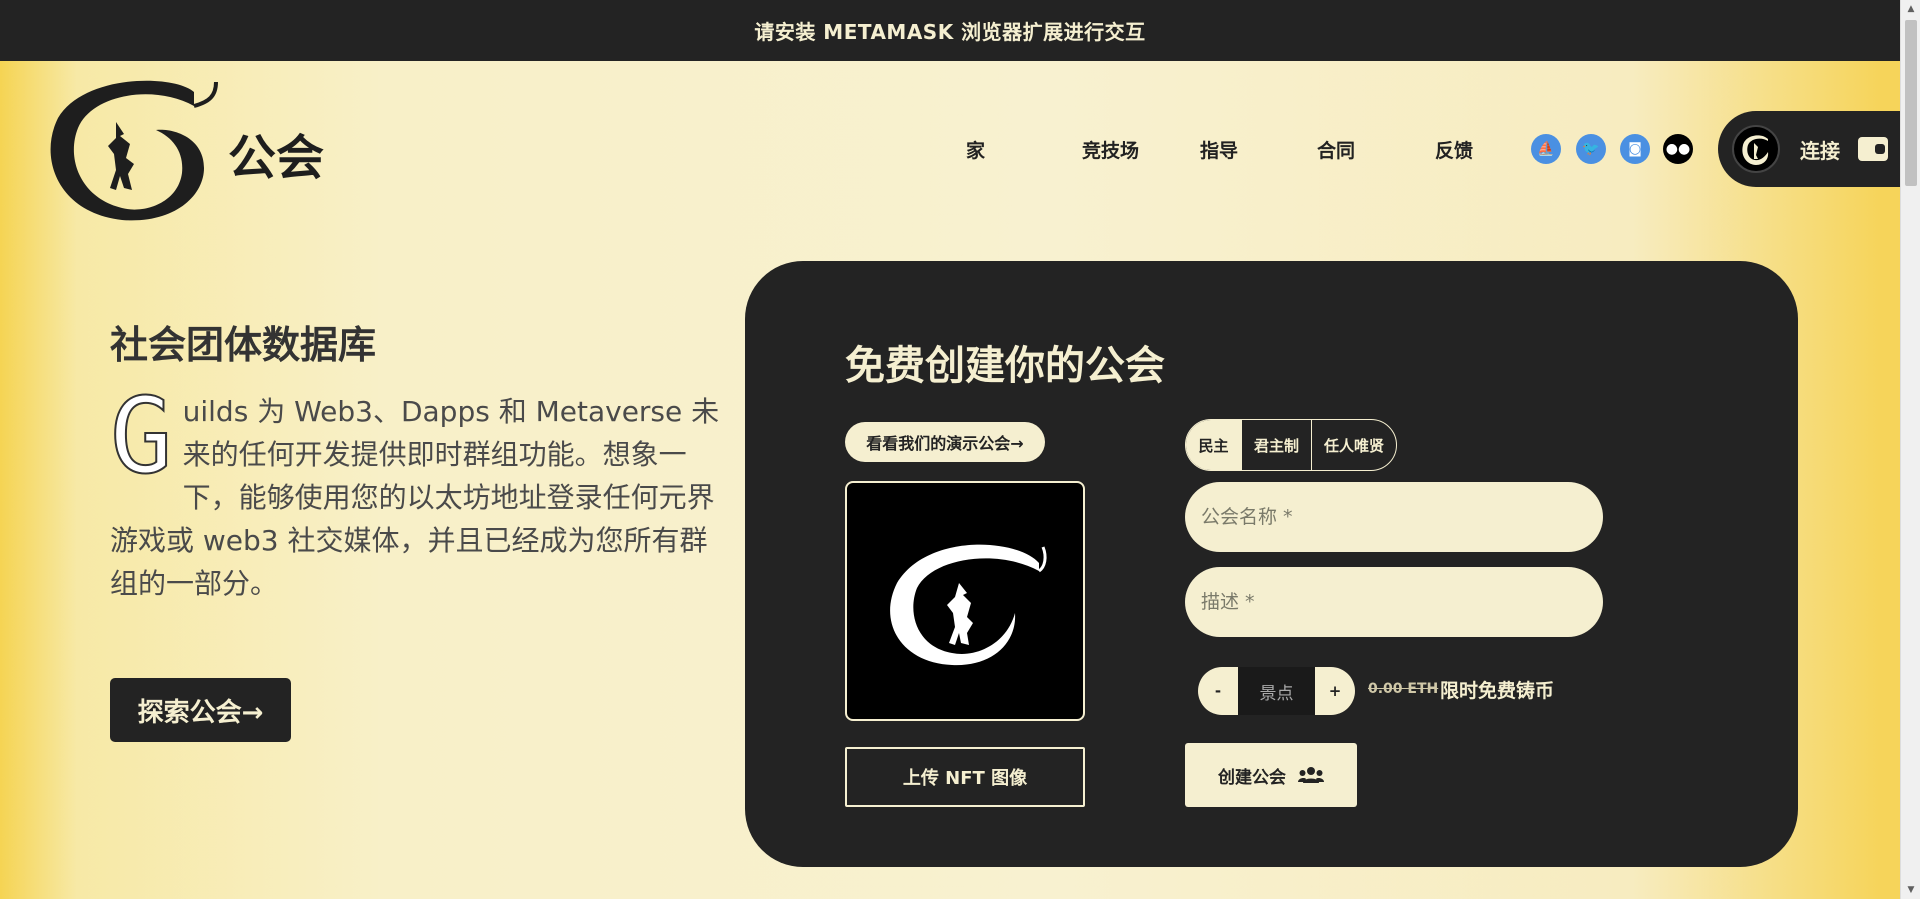 This screenshot has height=899, width=1920. I want to click on free-mint-note: 限时免费铸币, so click(1497, 691).